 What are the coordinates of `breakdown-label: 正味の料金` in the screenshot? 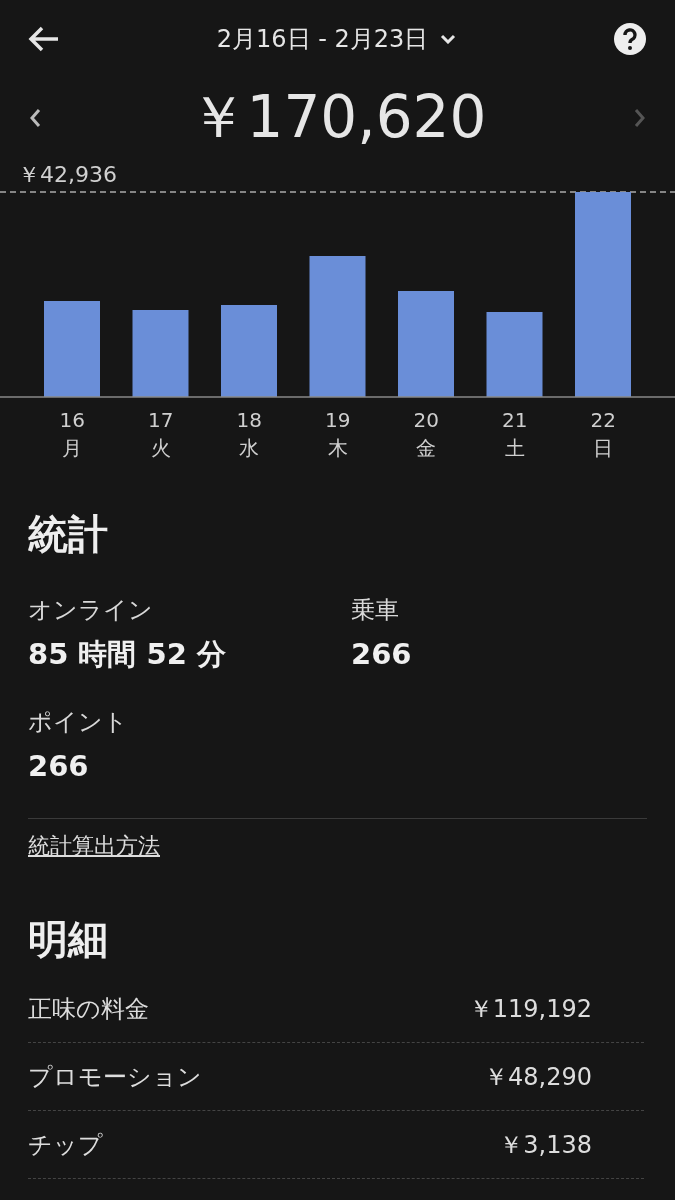 It's located at (88, 1009).